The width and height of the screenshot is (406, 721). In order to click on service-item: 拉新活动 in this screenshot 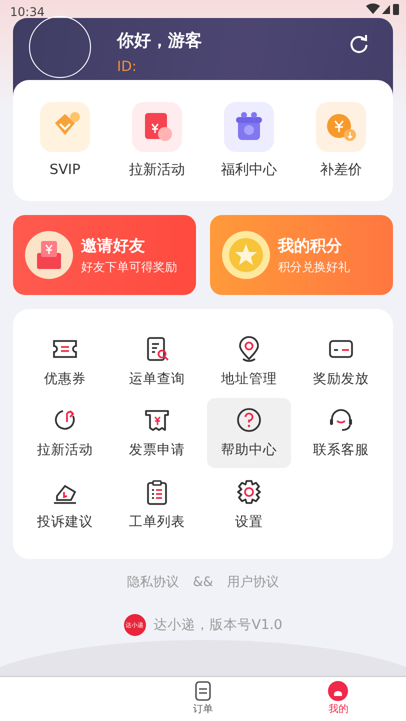, I will do `click(65, 433)`.